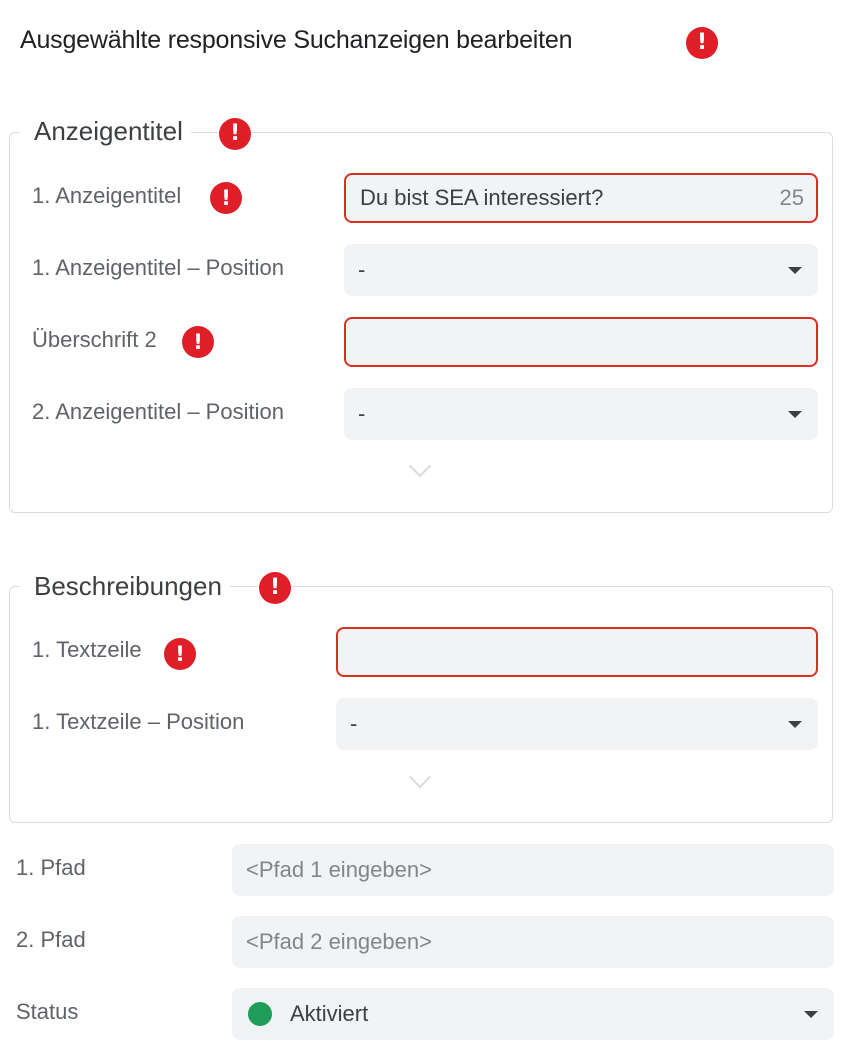 Image resolution: width=846 pixels, height=1054 pixels. What do you see at coordinates (362, 269) in the screenshot?
I see `headline-1-position-value: -` at bounding box center [362, 269].